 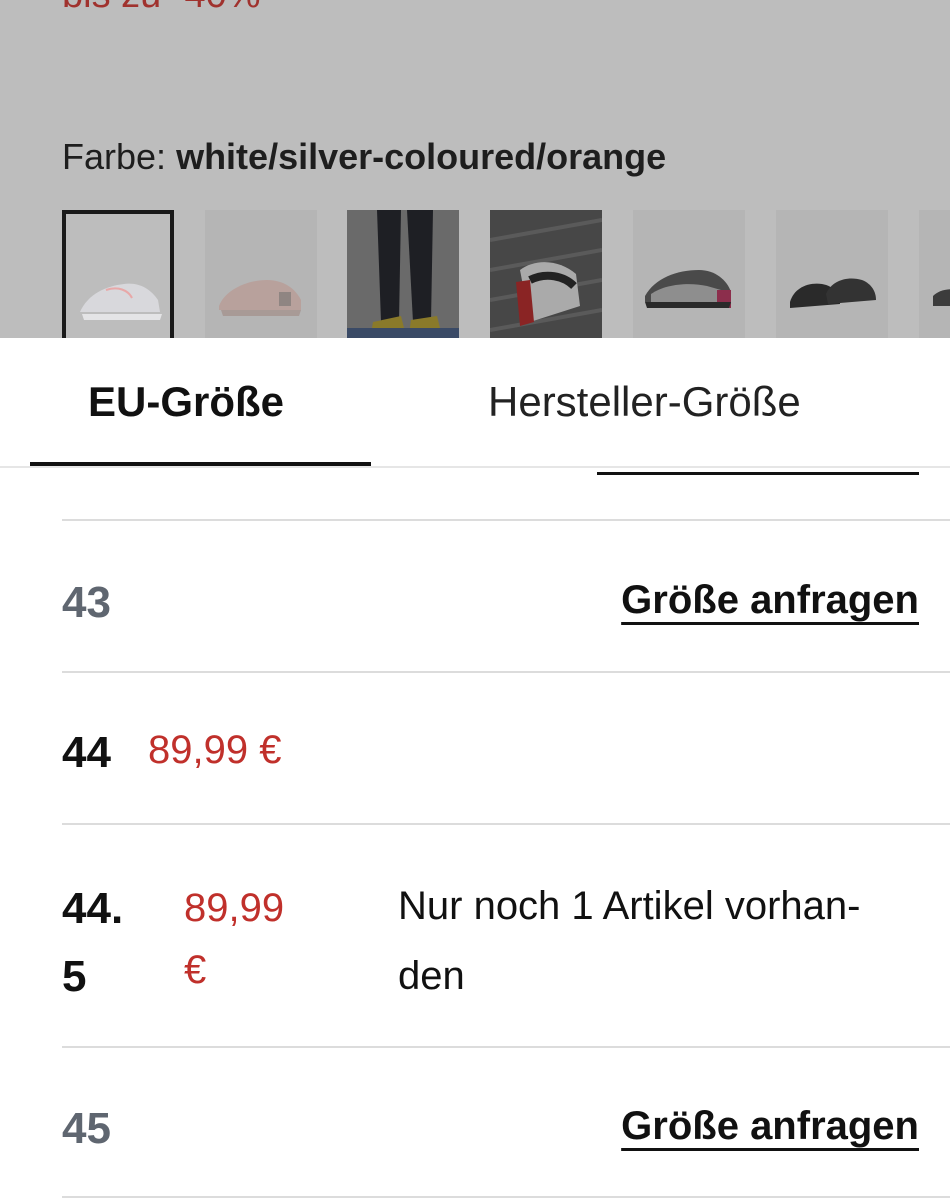 What do you see at coordinates (161, 8) in the screenshot?
I see `promo-text: bis zu -40%` at bounding box center [161, 8].